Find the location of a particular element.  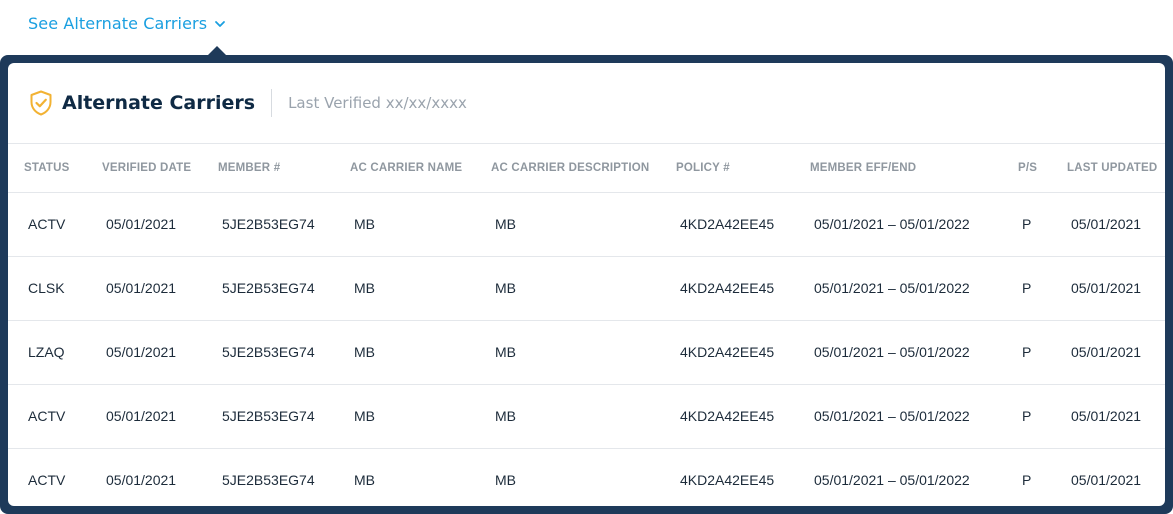

column-header-member-number: MEMBER # is located at coordinates (268, 168).